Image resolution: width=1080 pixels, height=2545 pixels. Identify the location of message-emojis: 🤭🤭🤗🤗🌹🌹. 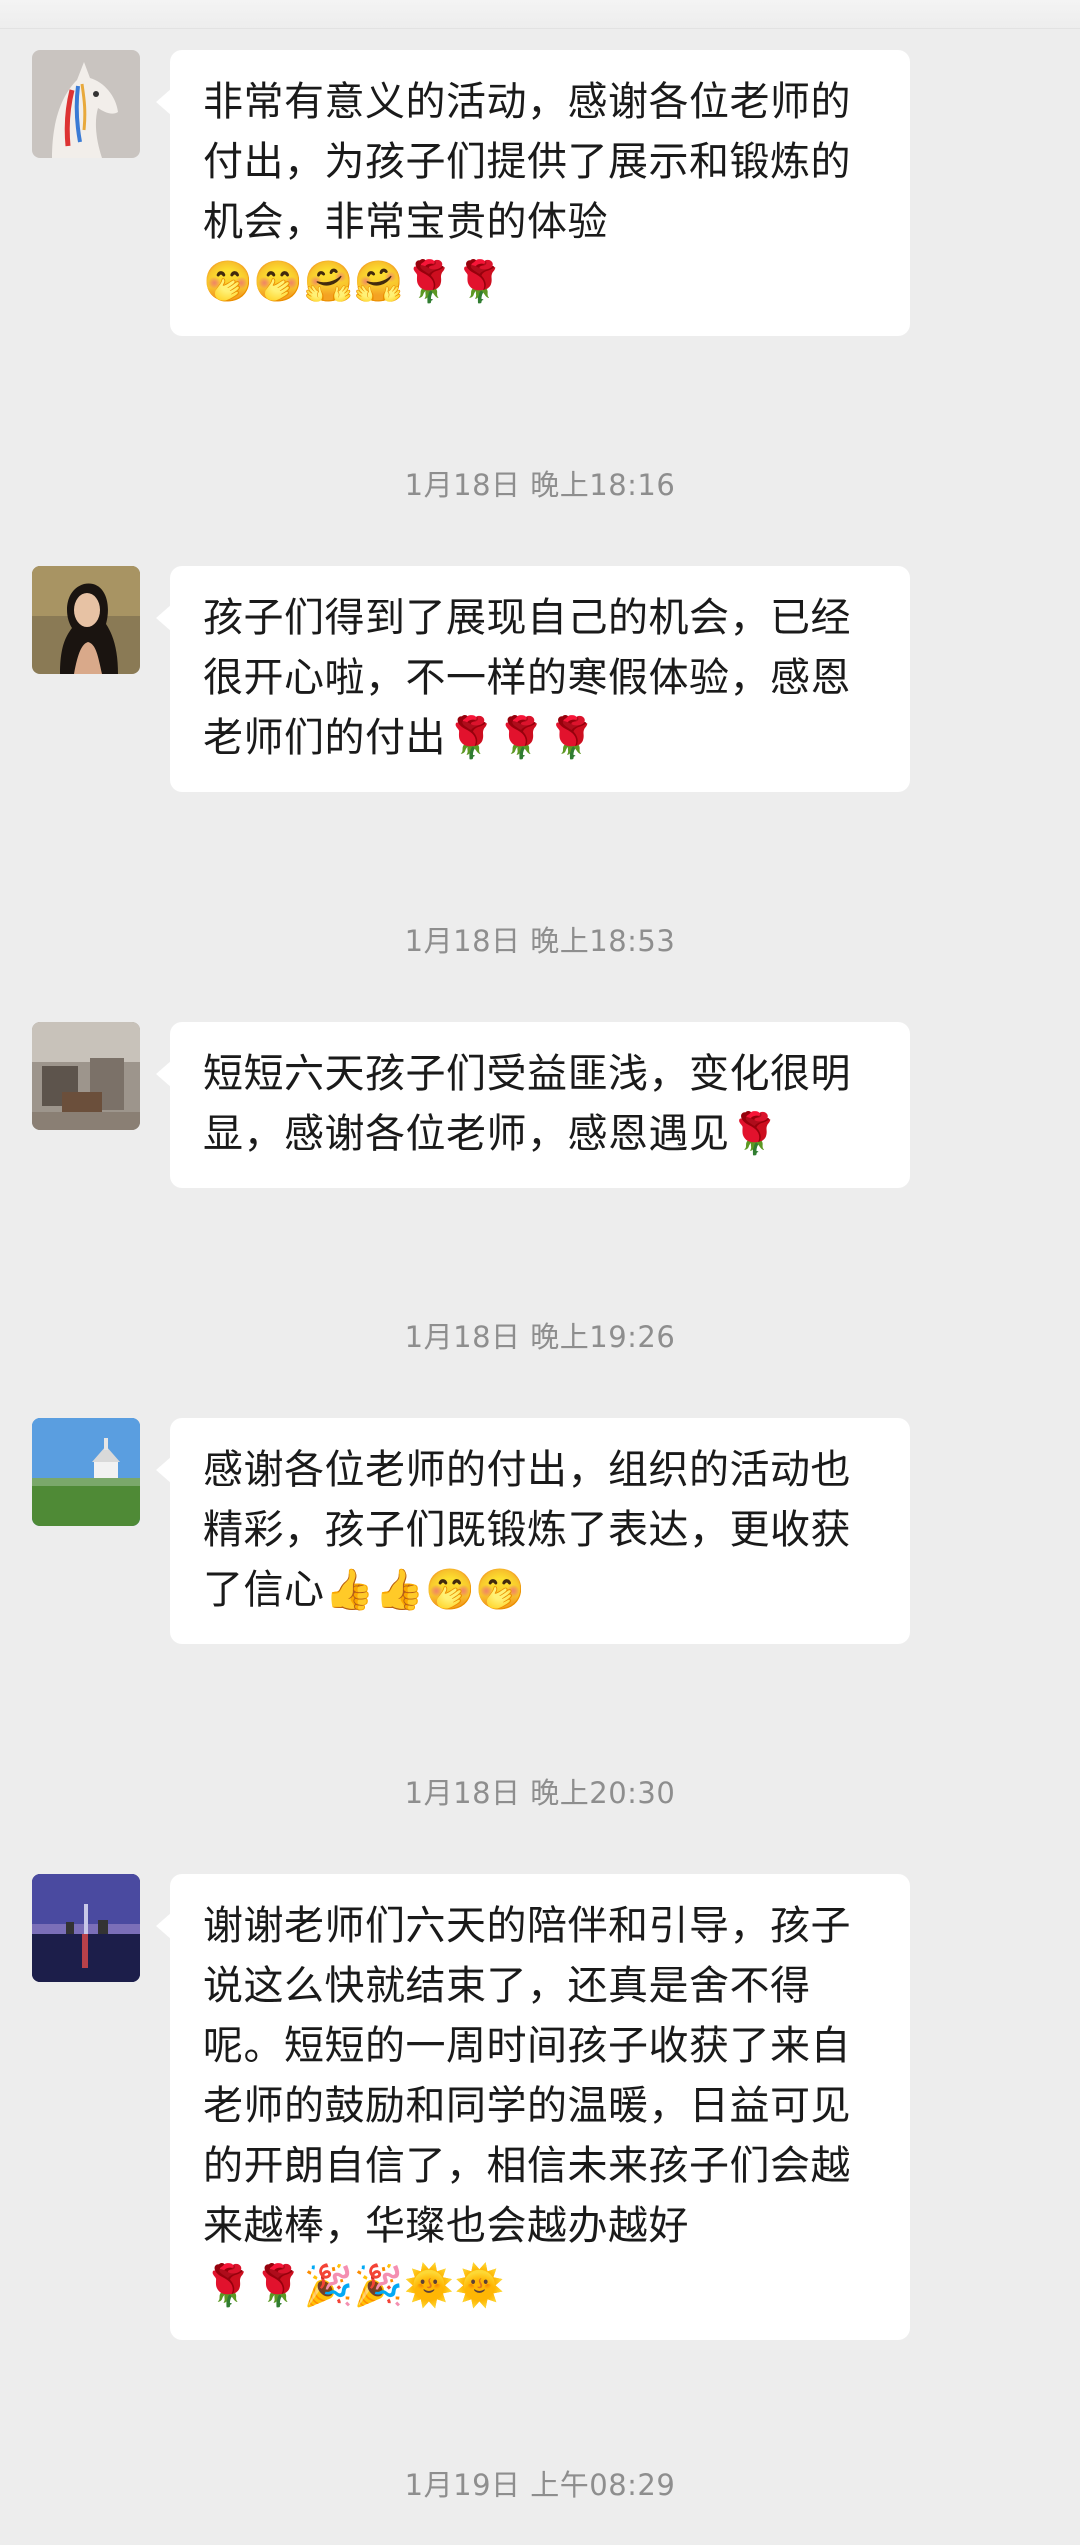
(354, 282).